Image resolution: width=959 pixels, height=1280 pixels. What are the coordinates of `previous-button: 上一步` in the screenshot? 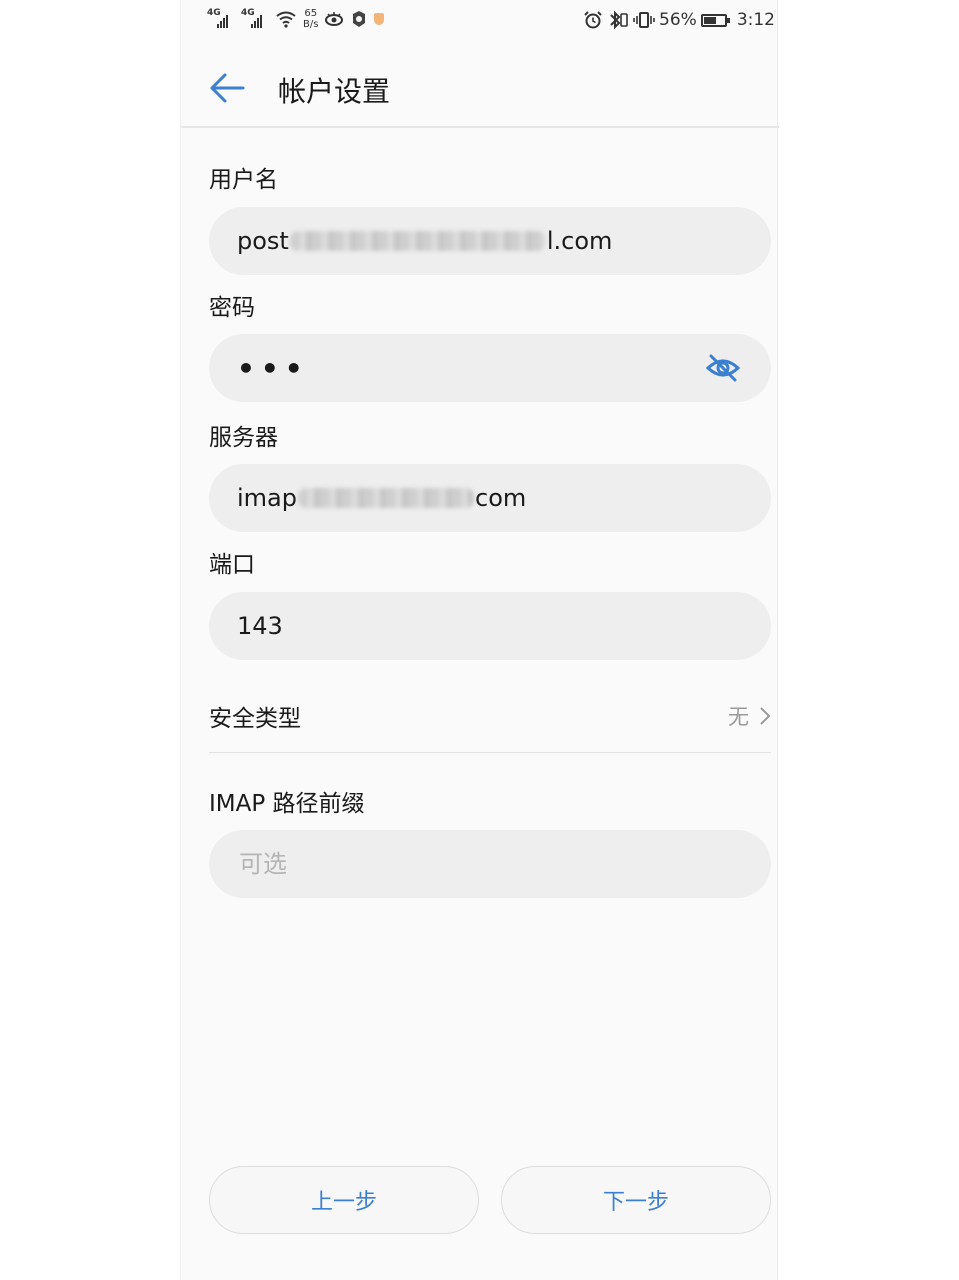 It's located at (344, 1200).